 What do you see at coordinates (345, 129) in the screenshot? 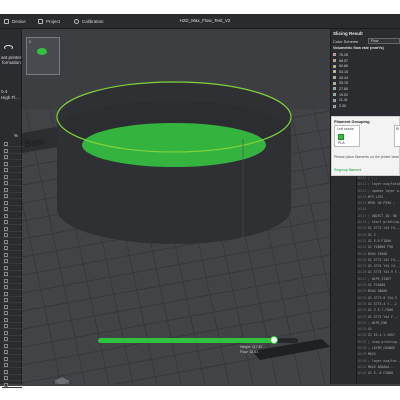
I see `left-nozzle-label: Left nozzle` at bounding box center [345, 129].